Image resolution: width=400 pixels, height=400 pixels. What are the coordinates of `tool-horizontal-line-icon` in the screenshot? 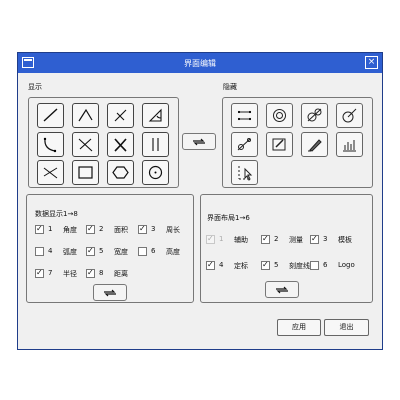 It's located at (244, 115).